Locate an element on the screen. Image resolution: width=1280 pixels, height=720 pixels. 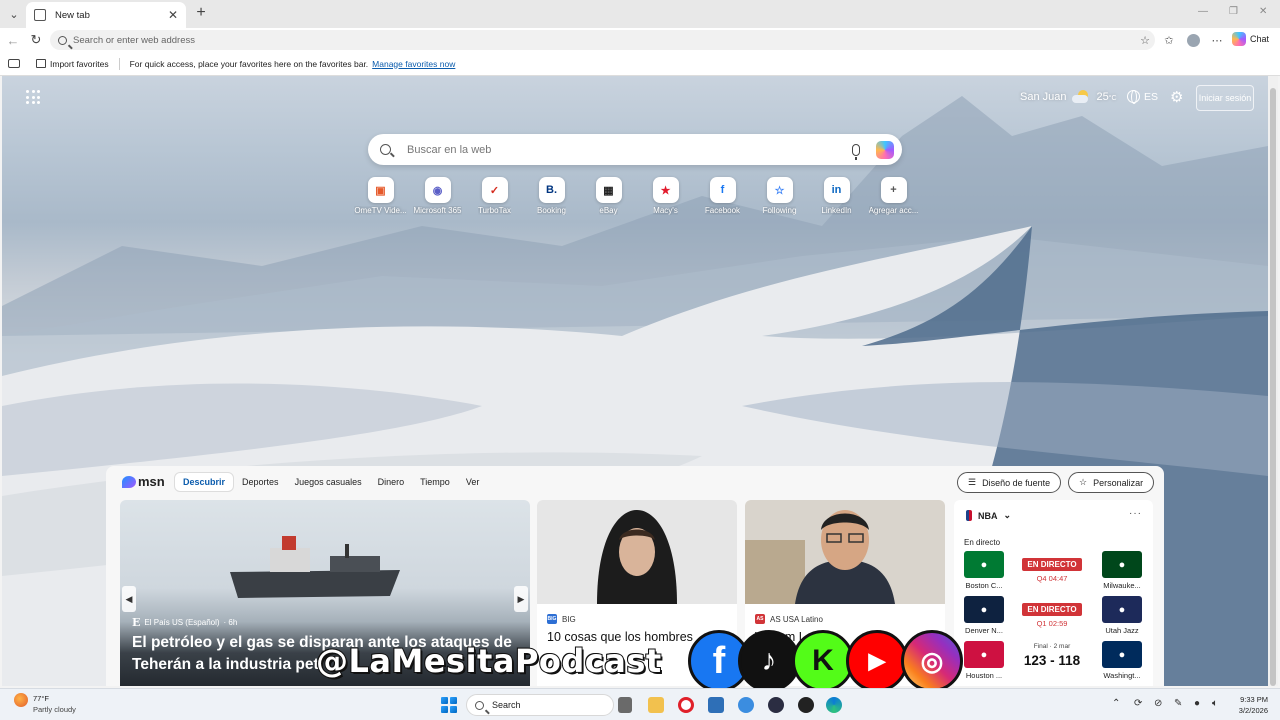
feed-tab: Tiempo is located at coordinates (435, 482).